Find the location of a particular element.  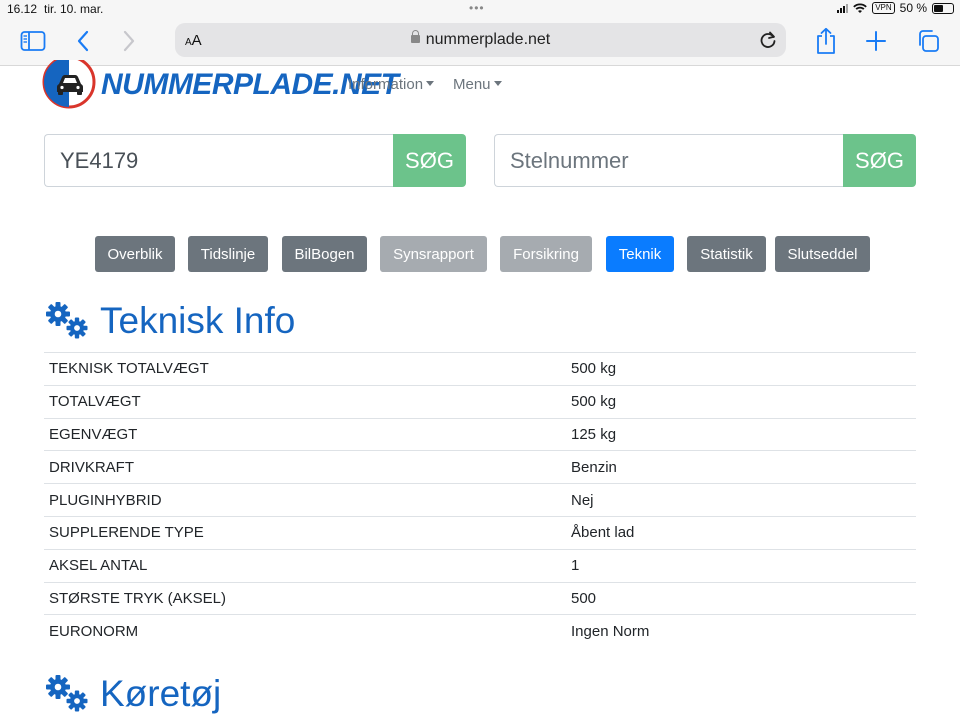

table-row: TOTALVÆGT 500 kg is located at coordinates (480, 401).